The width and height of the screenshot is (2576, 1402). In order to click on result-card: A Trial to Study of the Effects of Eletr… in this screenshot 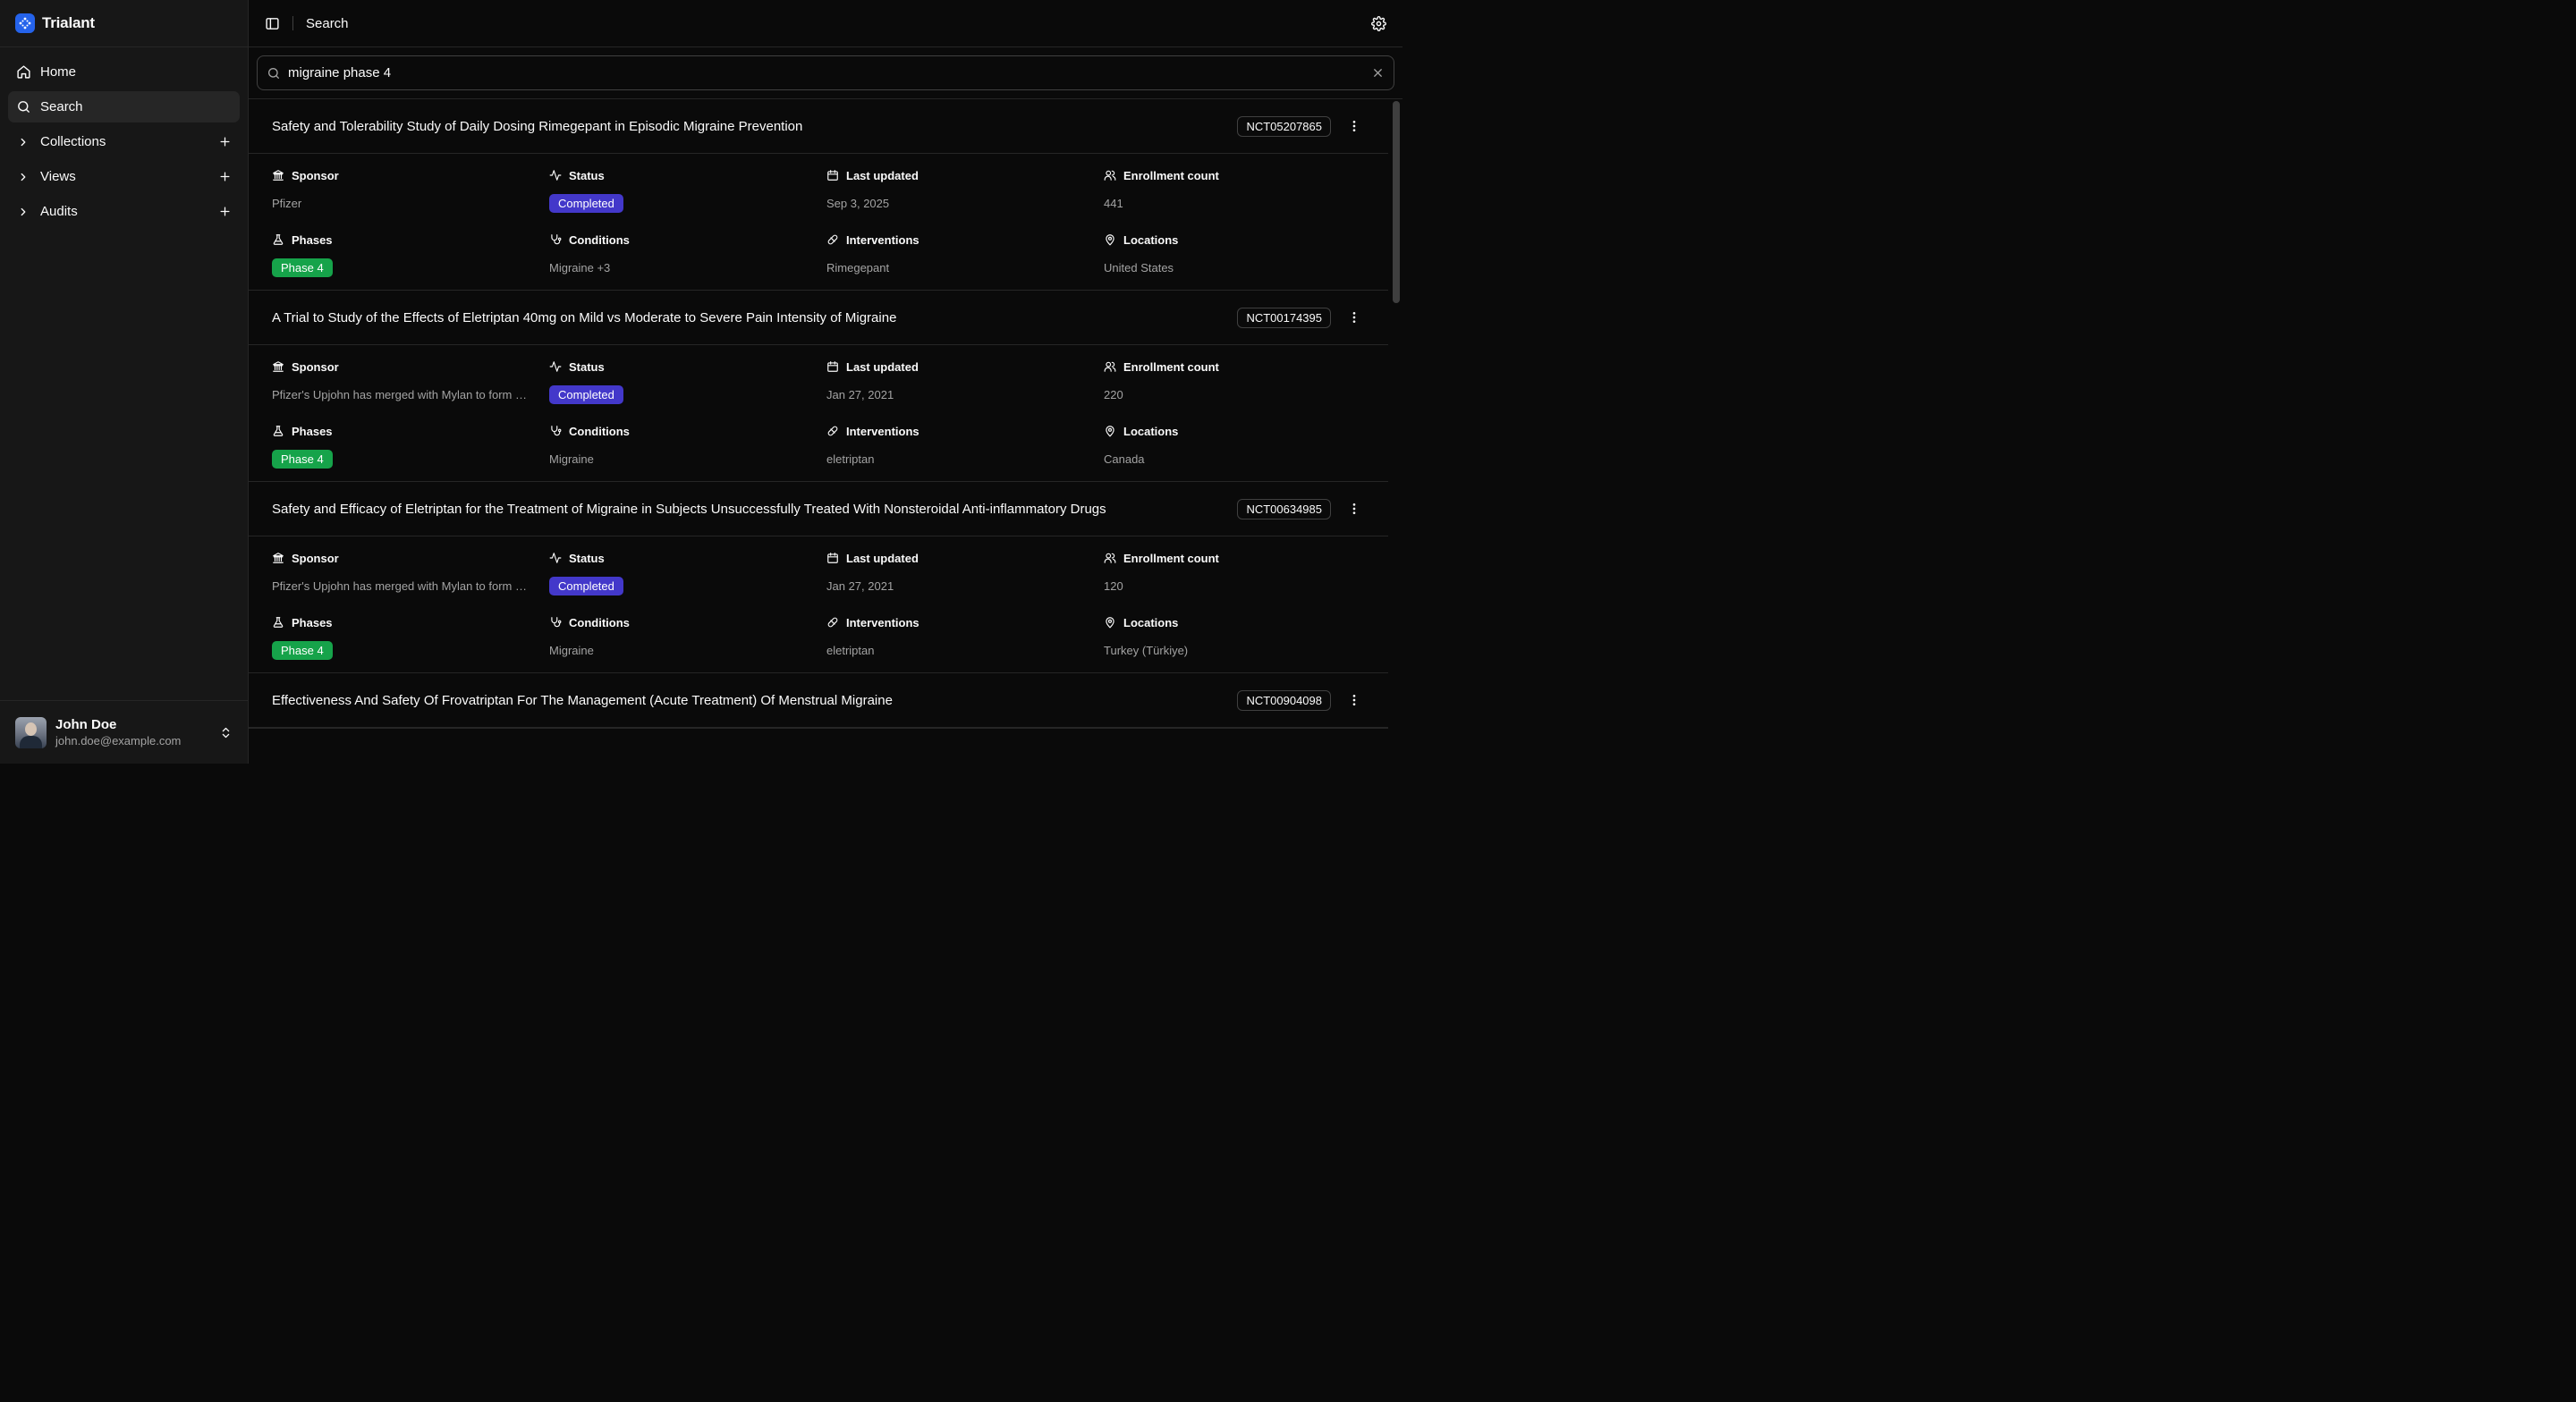, I will do `click(818, 386)`.